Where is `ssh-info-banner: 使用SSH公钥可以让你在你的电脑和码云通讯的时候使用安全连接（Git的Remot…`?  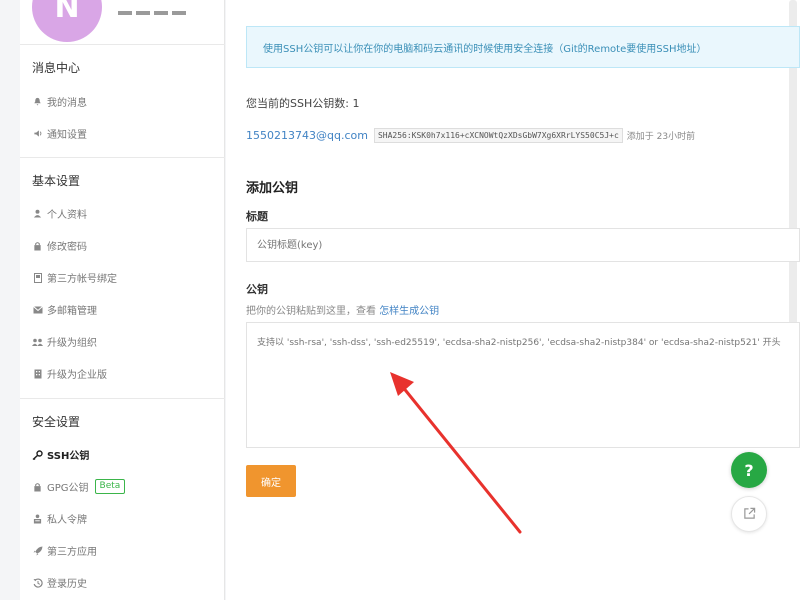
ssh-info-banner: 使用SSH公钥可以让你在你的电脑和码云通讯的时候使用安全连接（Git的Remot… is located at coordinates (523, 47).